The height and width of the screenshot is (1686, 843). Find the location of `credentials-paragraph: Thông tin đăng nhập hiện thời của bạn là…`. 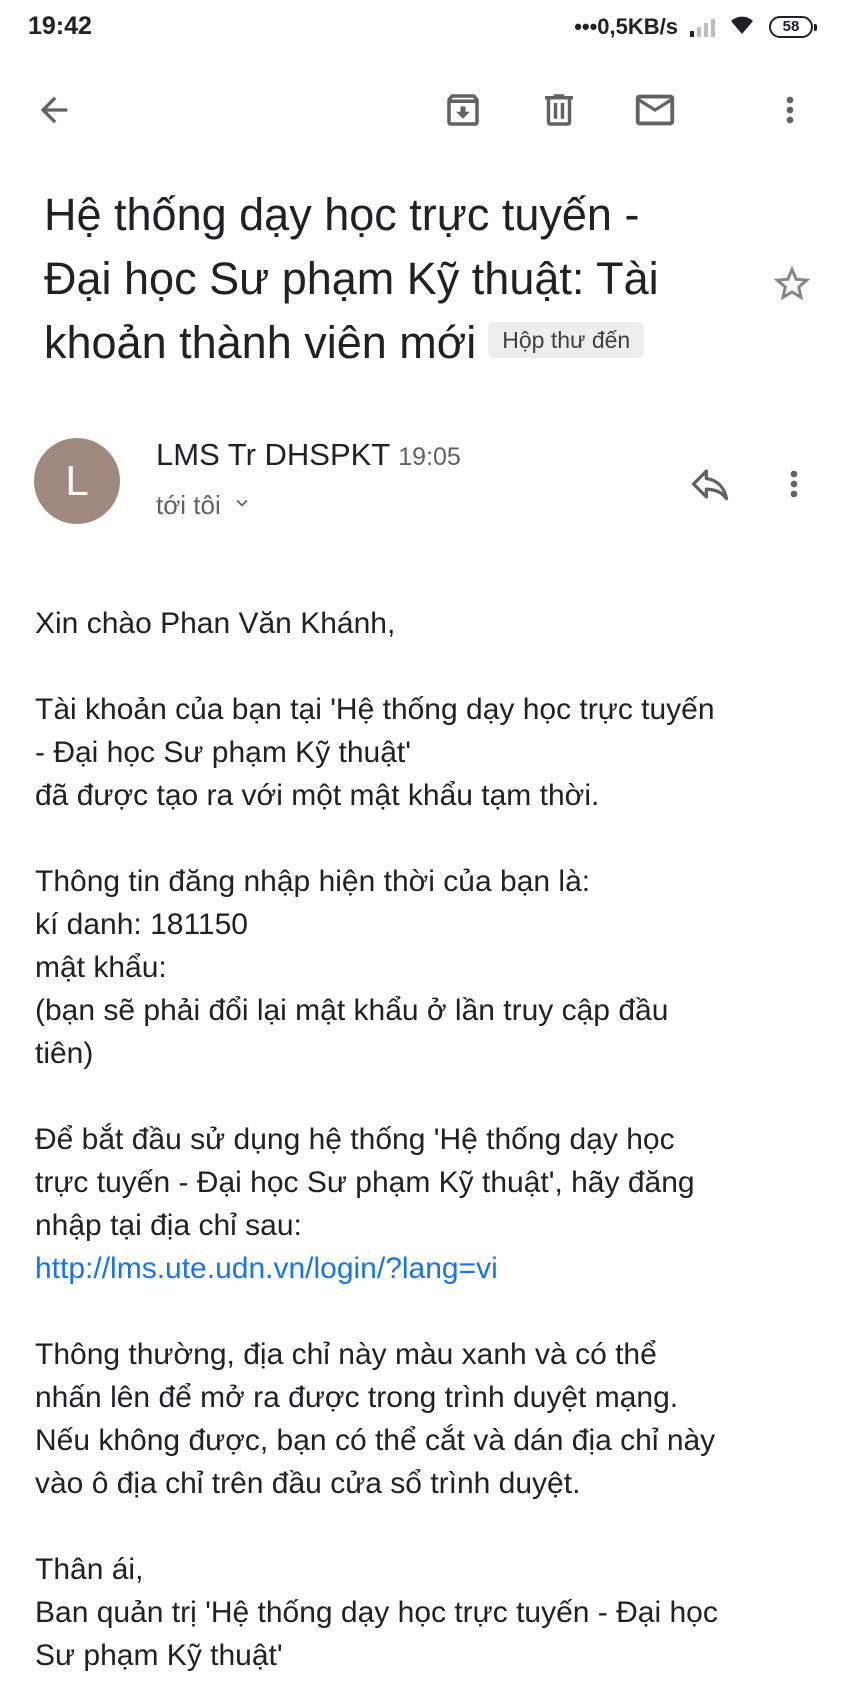

credentials-paragraph: Thông tin đăng nhập hiện thời của bạn là… is located at coordinates (430, 967).